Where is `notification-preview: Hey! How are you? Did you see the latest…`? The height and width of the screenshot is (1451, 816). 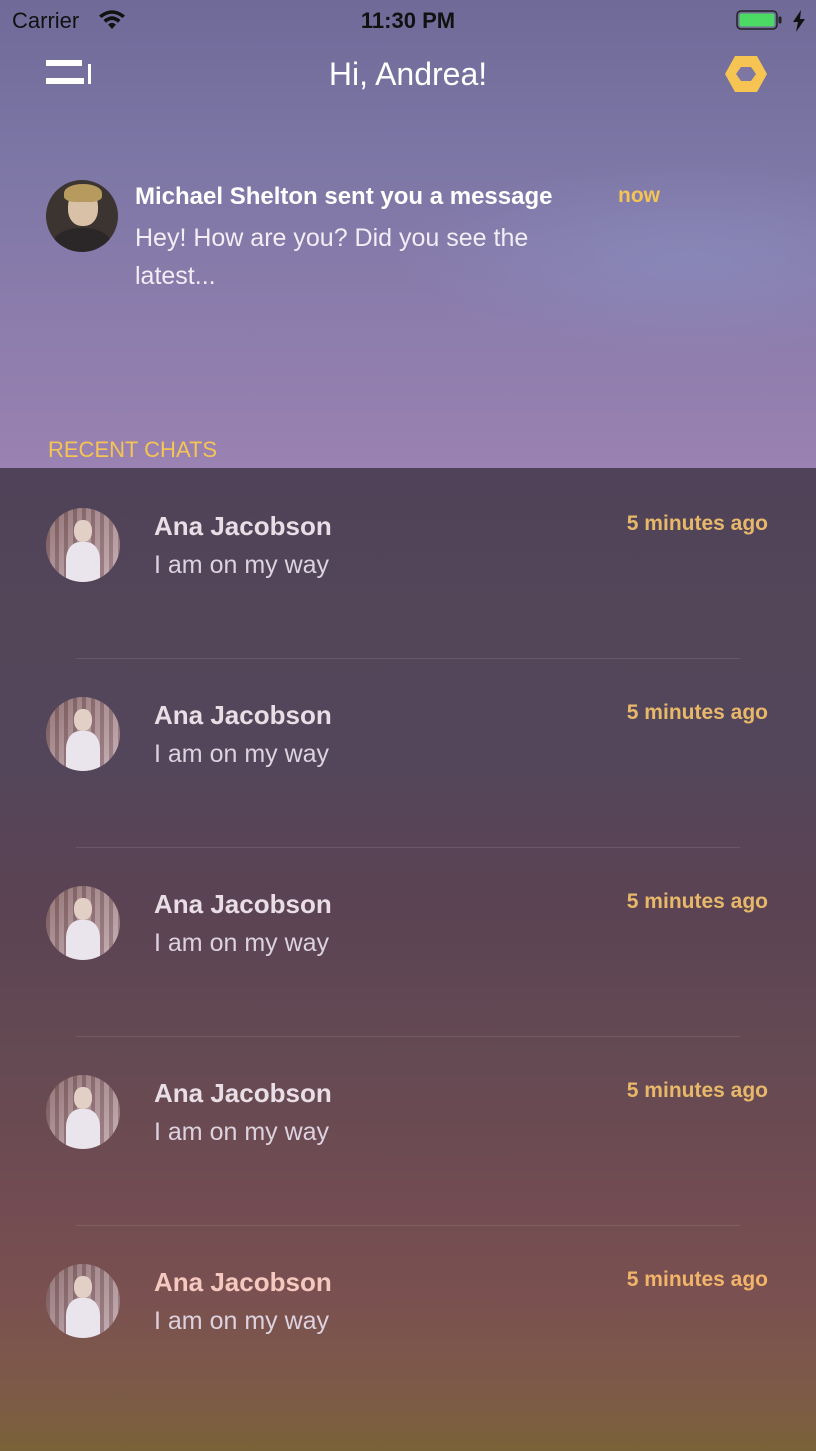 notification-preview: Hey! How are you? Did you see the latest… is located at coordinates (365, 257).